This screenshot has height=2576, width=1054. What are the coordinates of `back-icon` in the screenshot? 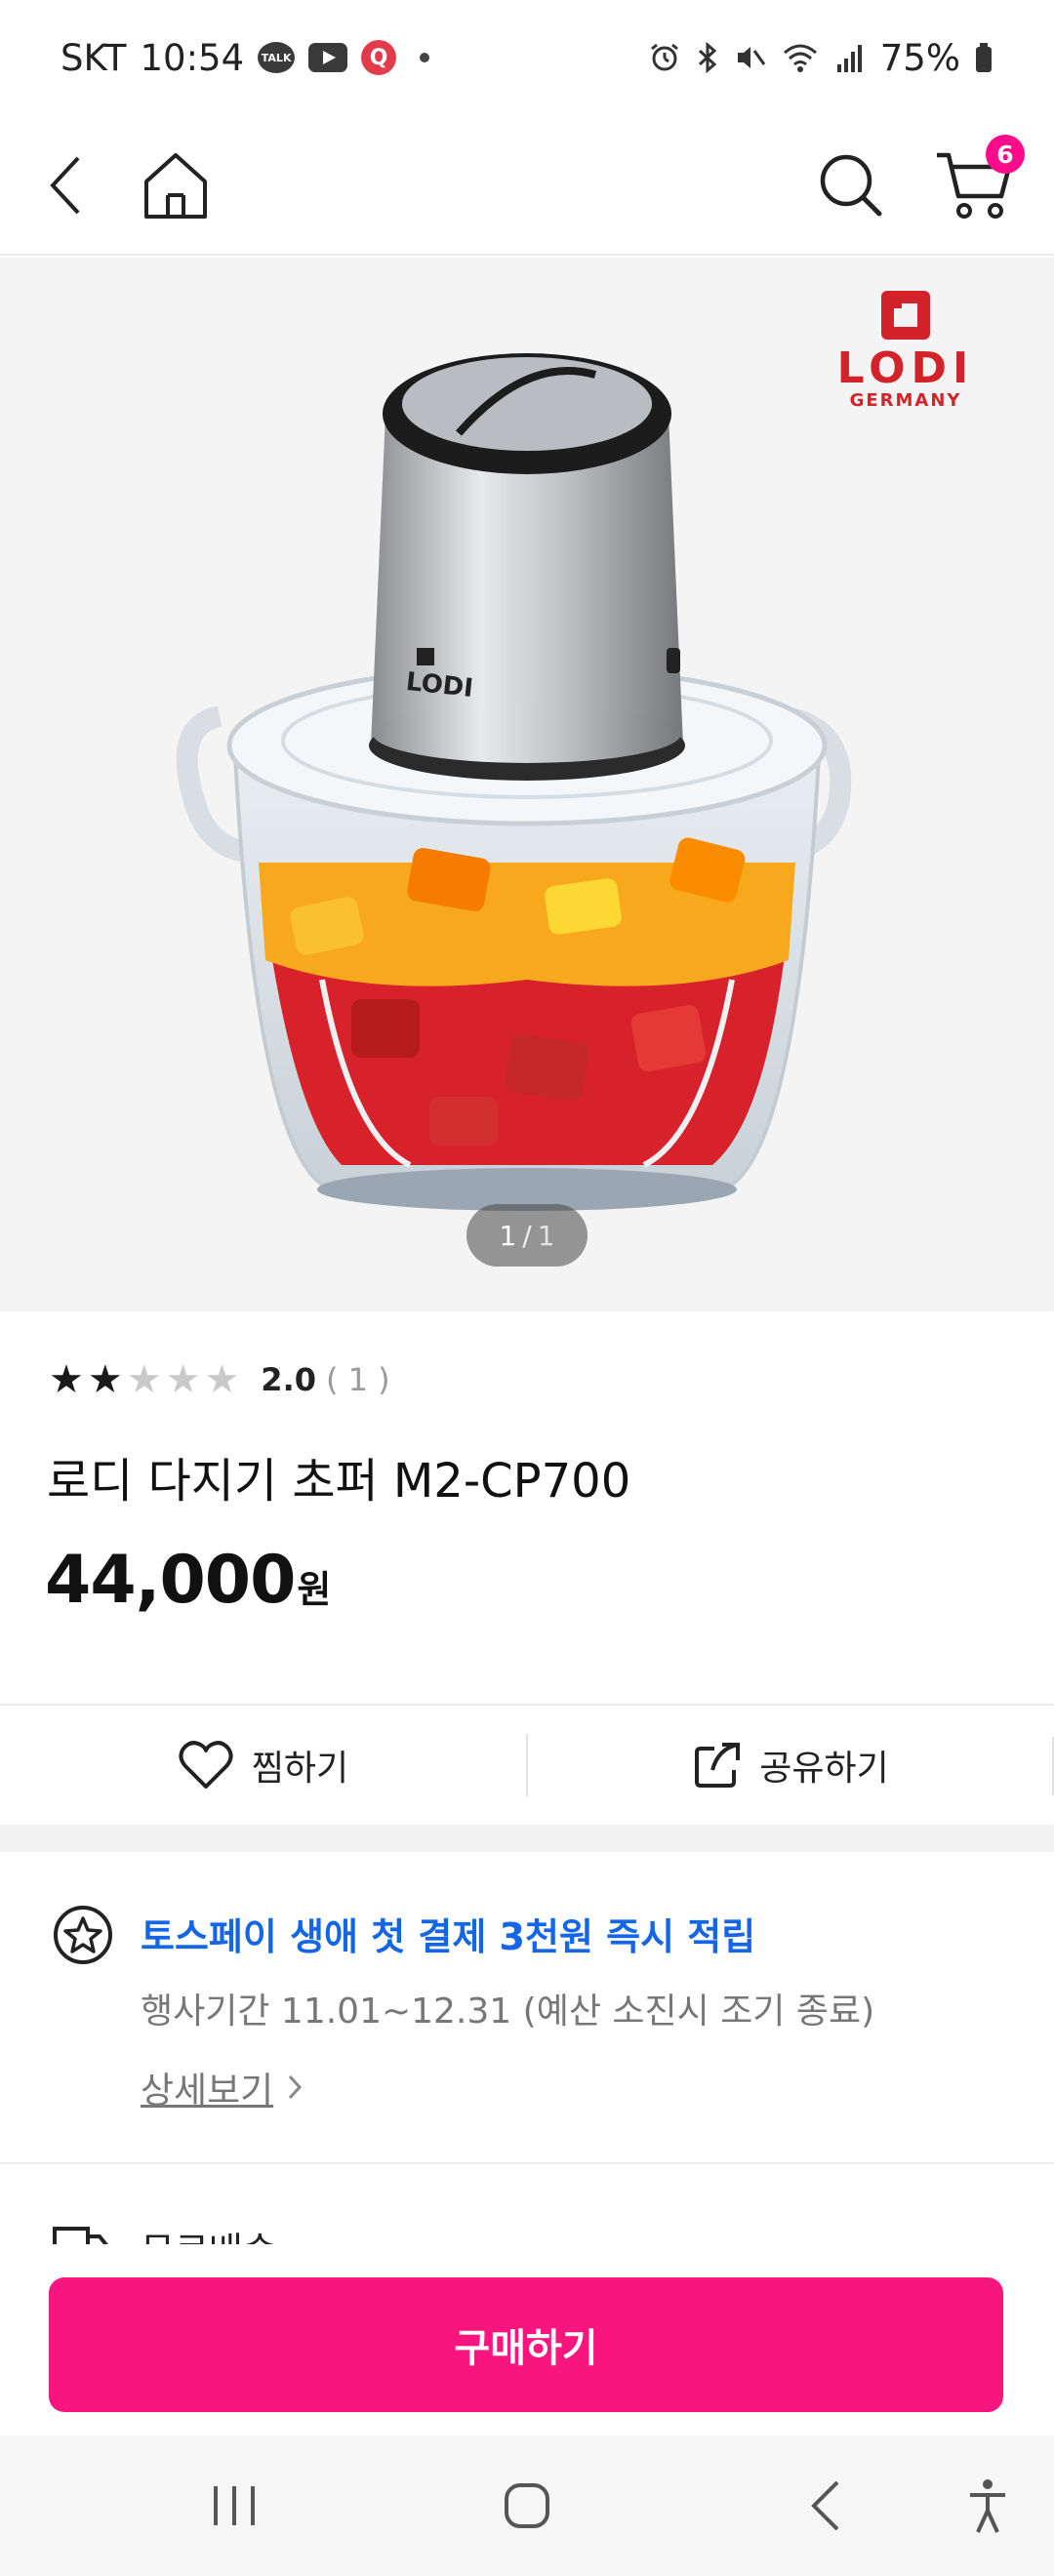 It's located at (65, 185).